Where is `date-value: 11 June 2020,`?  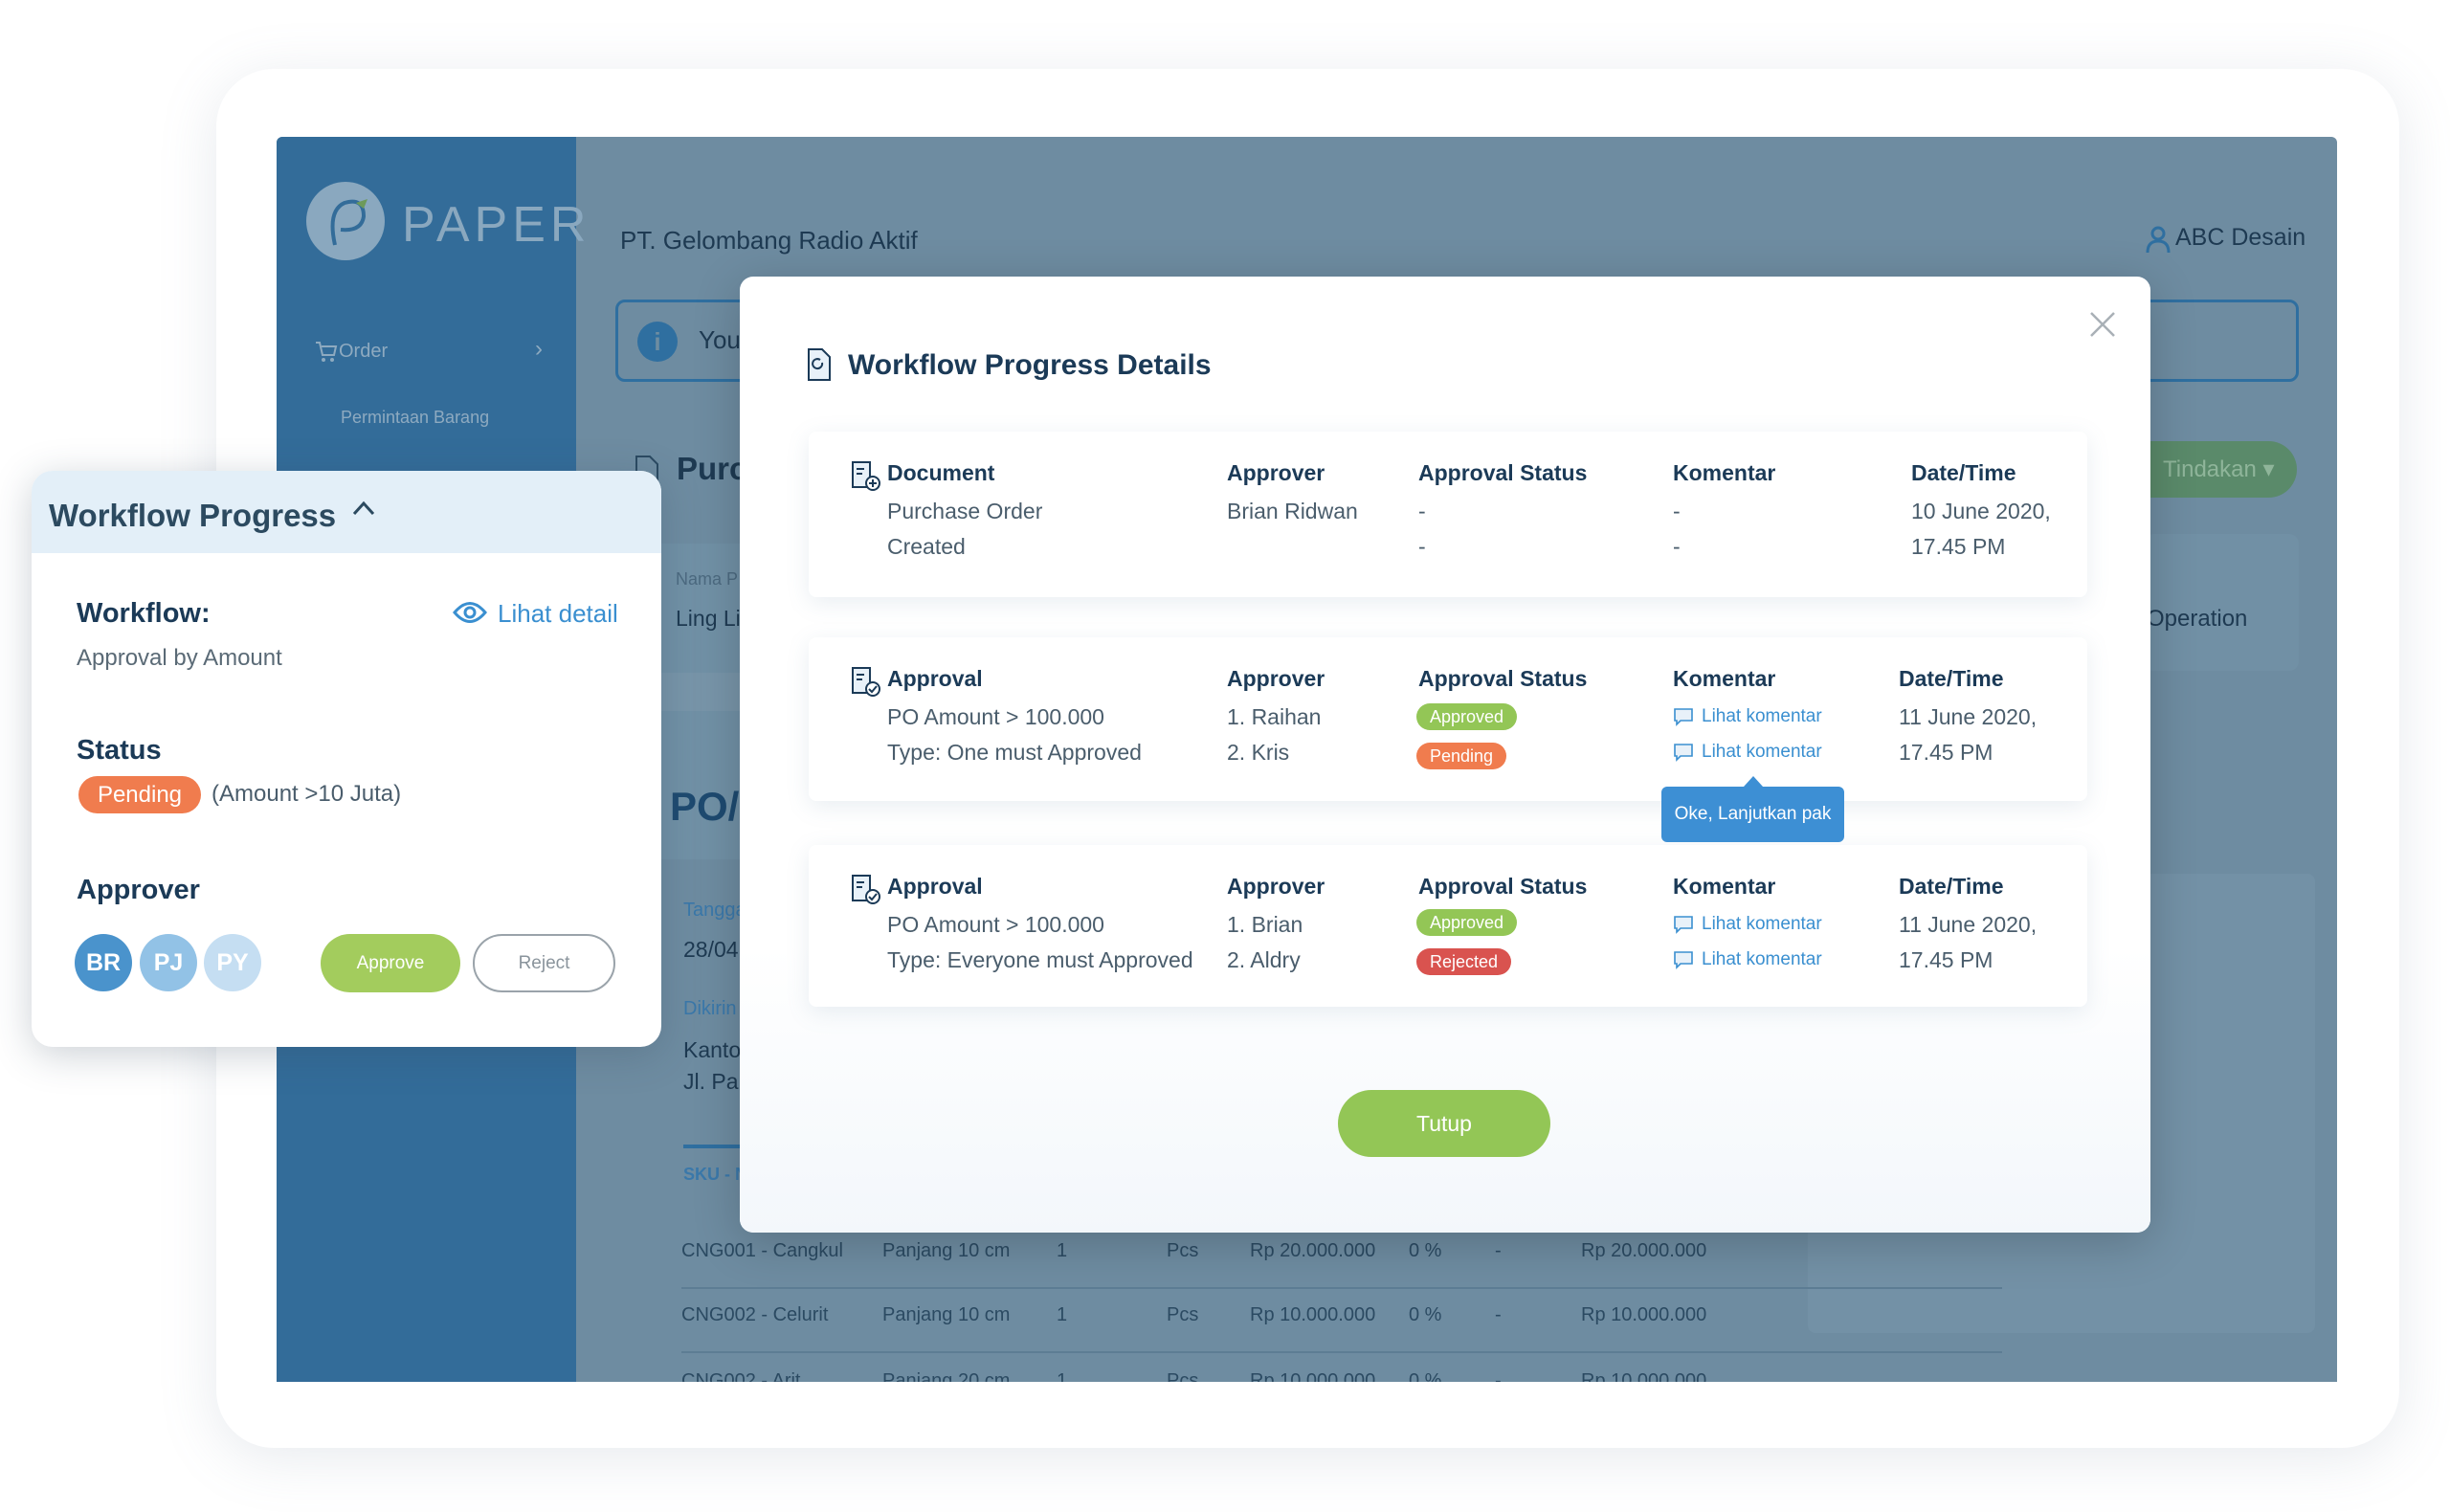
date-value: 11 June 2020, is located at coordinates (1969, 924).